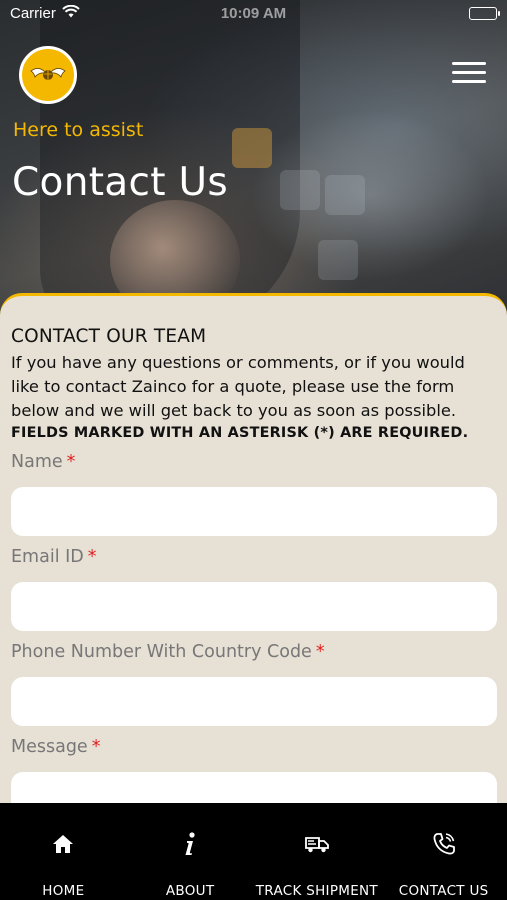  I want to click on status-time: 10:09 AM, so click(253, 13).